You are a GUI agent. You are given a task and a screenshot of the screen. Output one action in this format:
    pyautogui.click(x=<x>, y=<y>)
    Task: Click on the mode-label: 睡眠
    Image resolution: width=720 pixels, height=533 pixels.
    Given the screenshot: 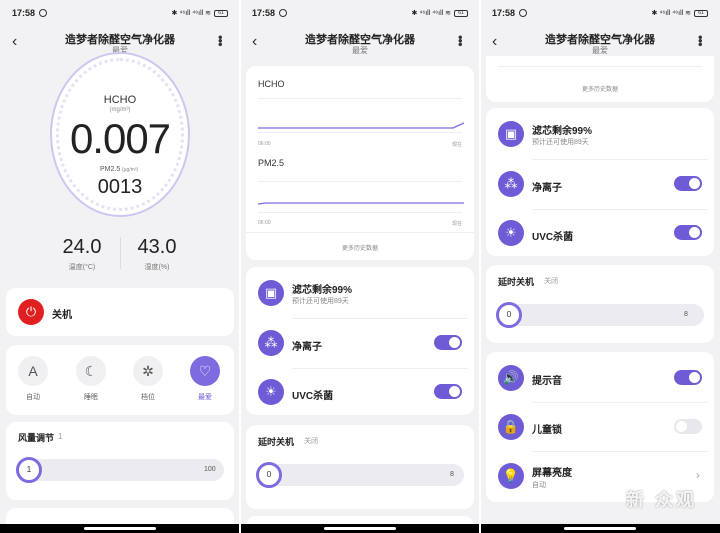 What is the action you would take?
    pyautogui.click(x=91, y=397)
    